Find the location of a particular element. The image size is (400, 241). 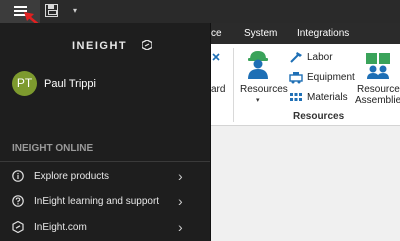

tab-system: System is located at coordinates (260, 33).